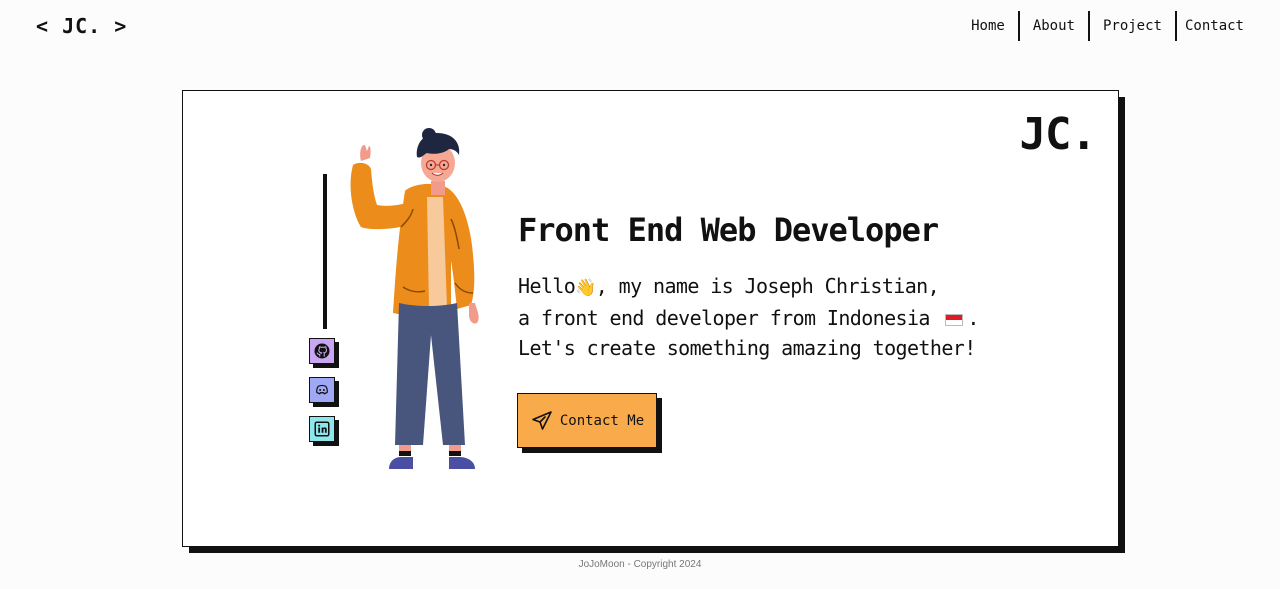  I want to click on hero-headline: Front End Web Developer, so click(728, 230).